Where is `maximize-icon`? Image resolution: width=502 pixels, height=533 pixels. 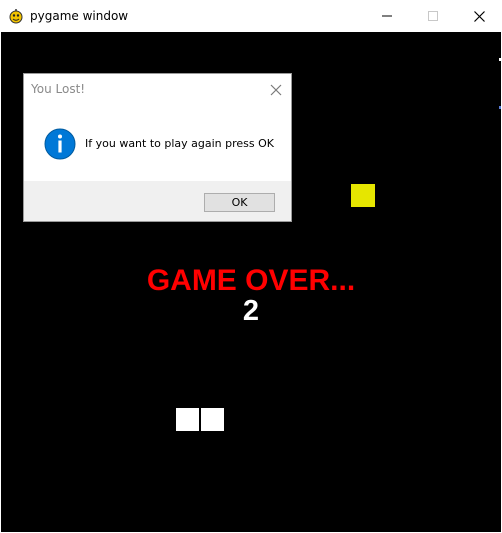 maximize-icon is located at coordinates (433, 16).